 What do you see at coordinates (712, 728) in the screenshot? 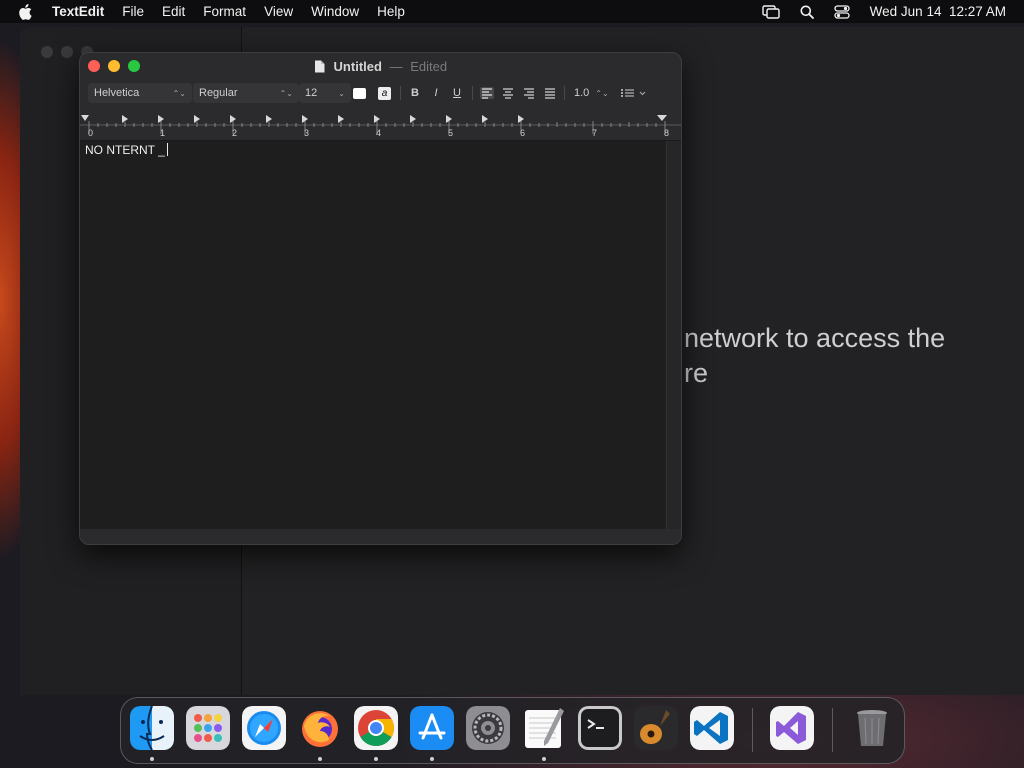
I see `dock-vscode` at bounding box center [712, 728].